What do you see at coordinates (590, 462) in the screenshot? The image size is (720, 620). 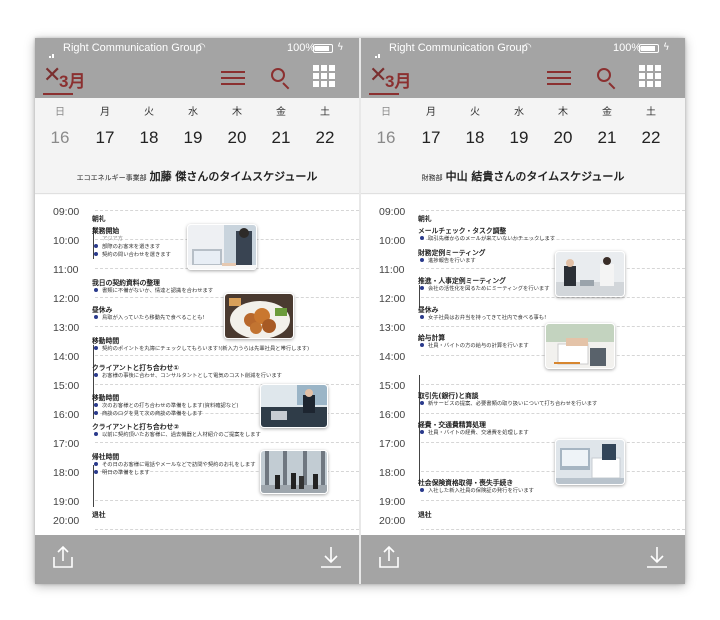 I see `accounting-photo` at bounding box center [590, 462].